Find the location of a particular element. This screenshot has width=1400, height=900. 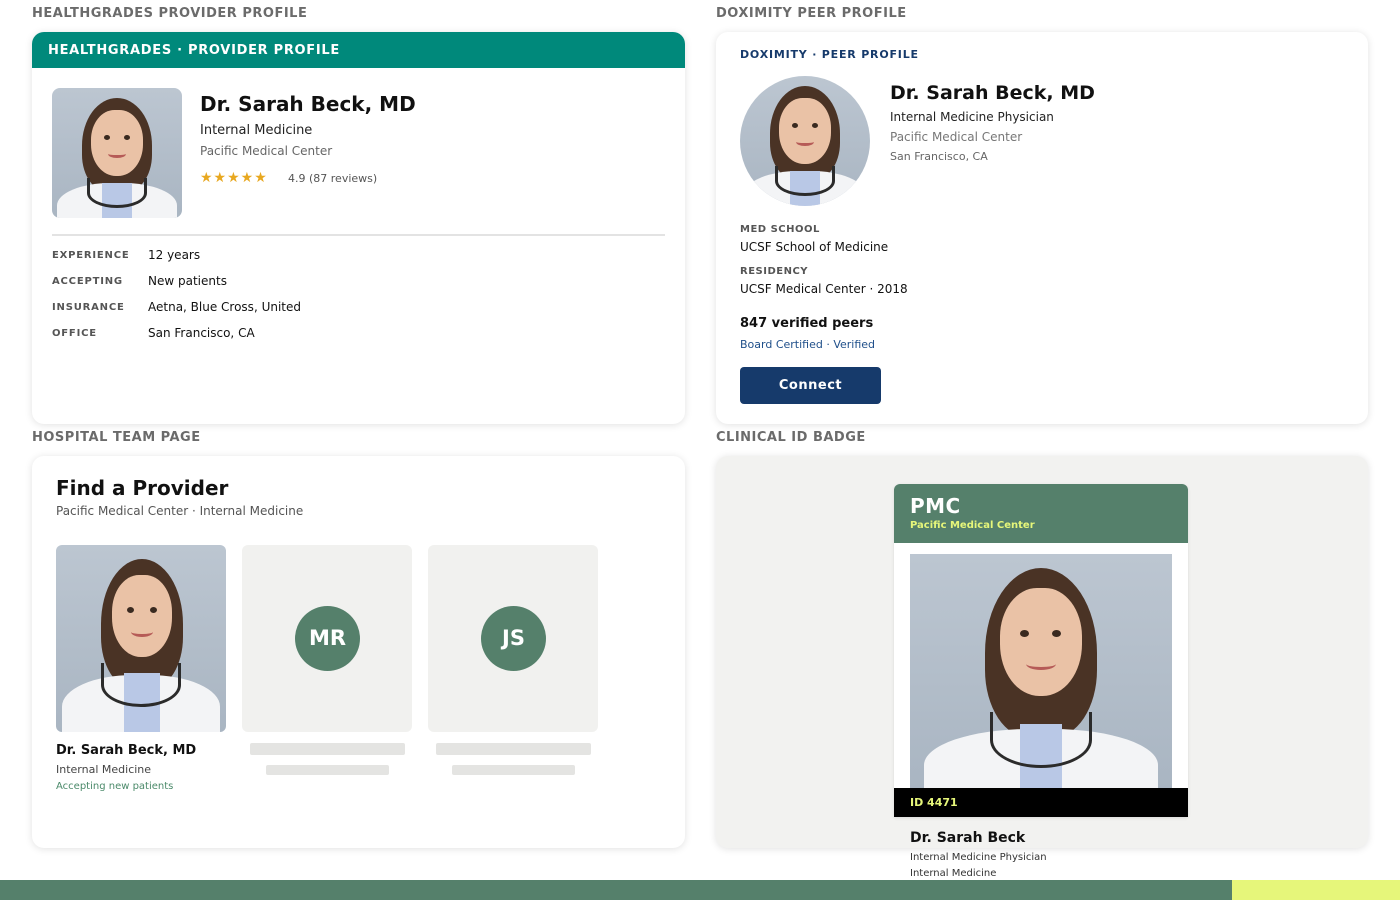

badge-photo is located at coordinates (1041, 672).